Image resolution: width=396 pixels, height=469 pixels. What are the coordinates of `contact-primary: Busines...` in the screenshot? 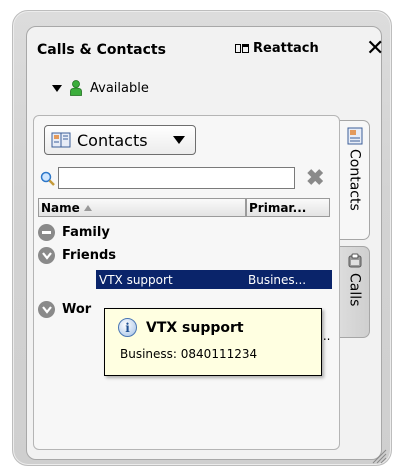 It's located at (277, 279).